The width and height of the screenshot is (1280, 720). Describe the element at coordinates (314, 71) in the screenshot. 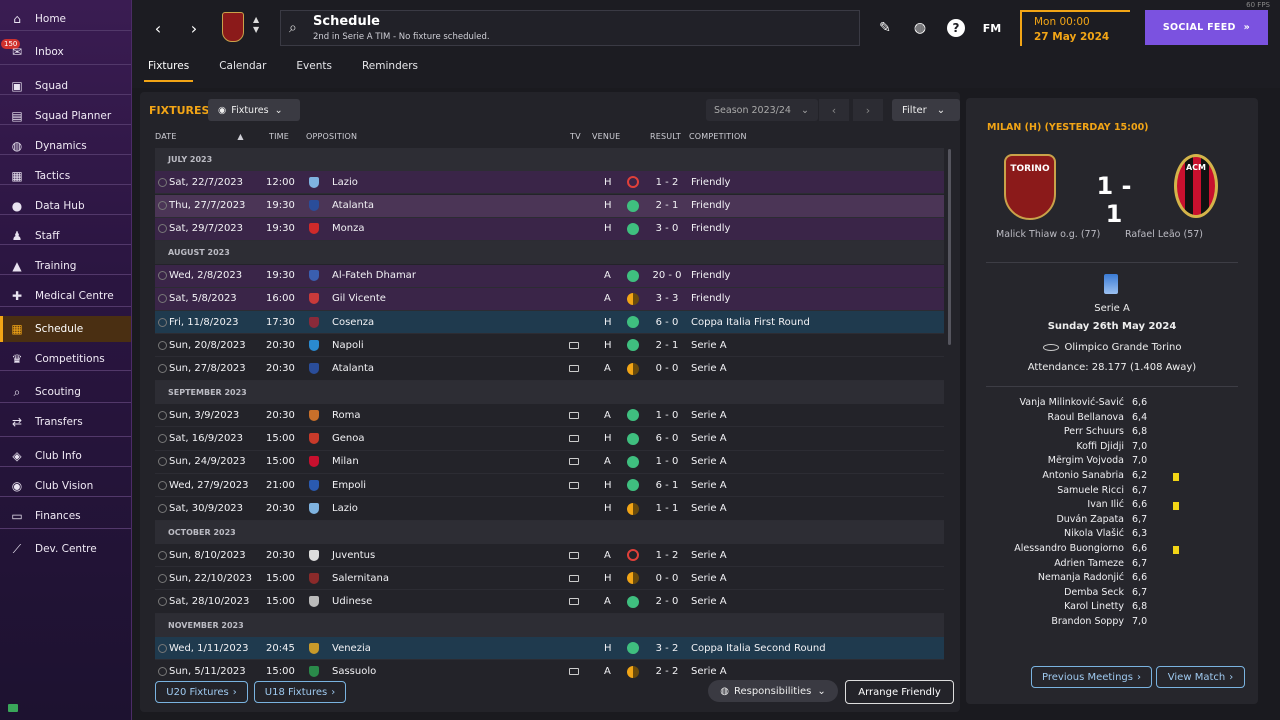

I see `tab-events: Events` at that location.